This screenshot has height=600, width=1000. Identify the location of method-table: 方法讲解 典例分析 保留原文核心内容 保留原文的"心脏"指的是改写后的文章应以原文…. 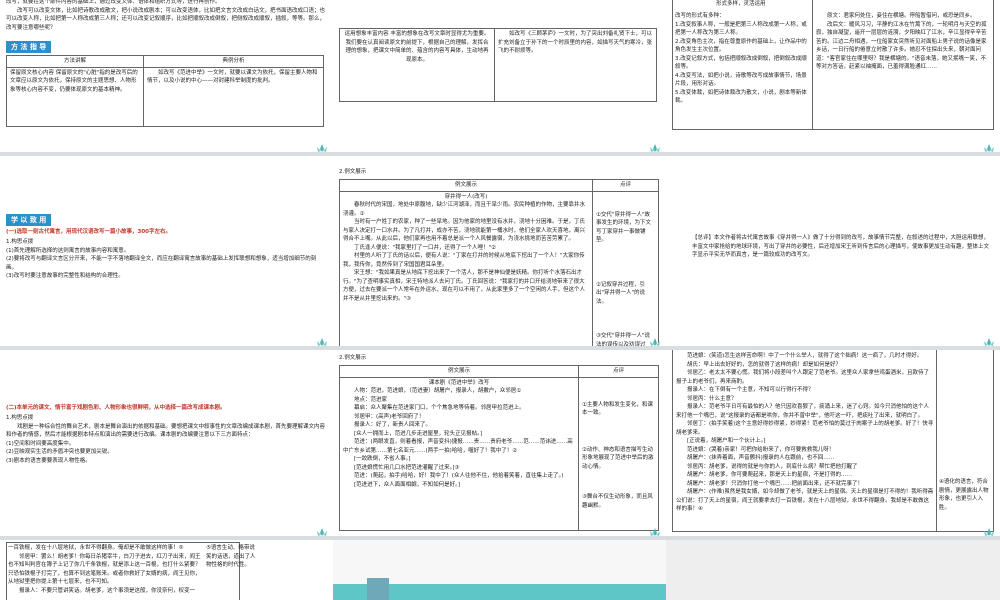
(165, 91).